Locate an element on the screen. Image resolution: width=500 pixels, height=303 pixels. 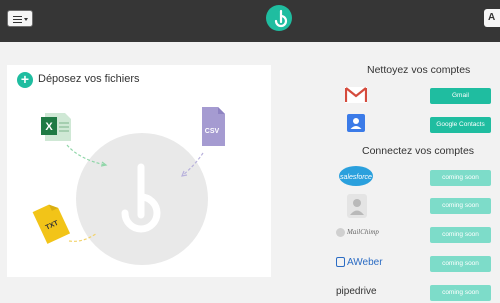
mailchimp-logo: MailChimp is located at coordinates (357, 232).